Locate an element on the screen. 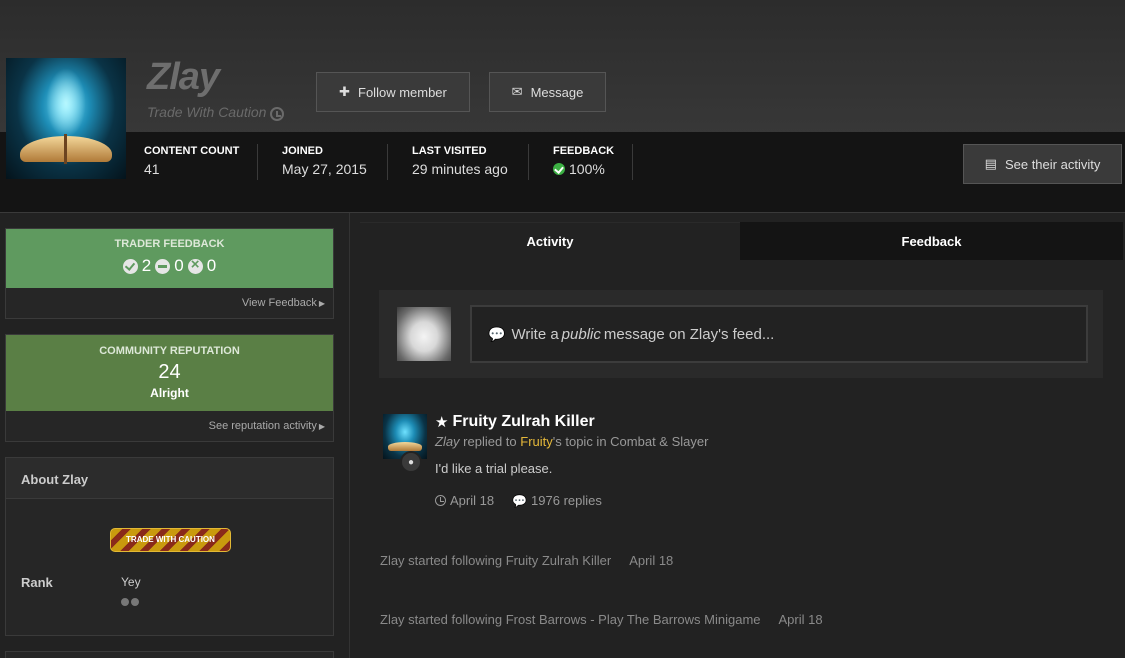  header-divider is located at coordinates (562, 212).